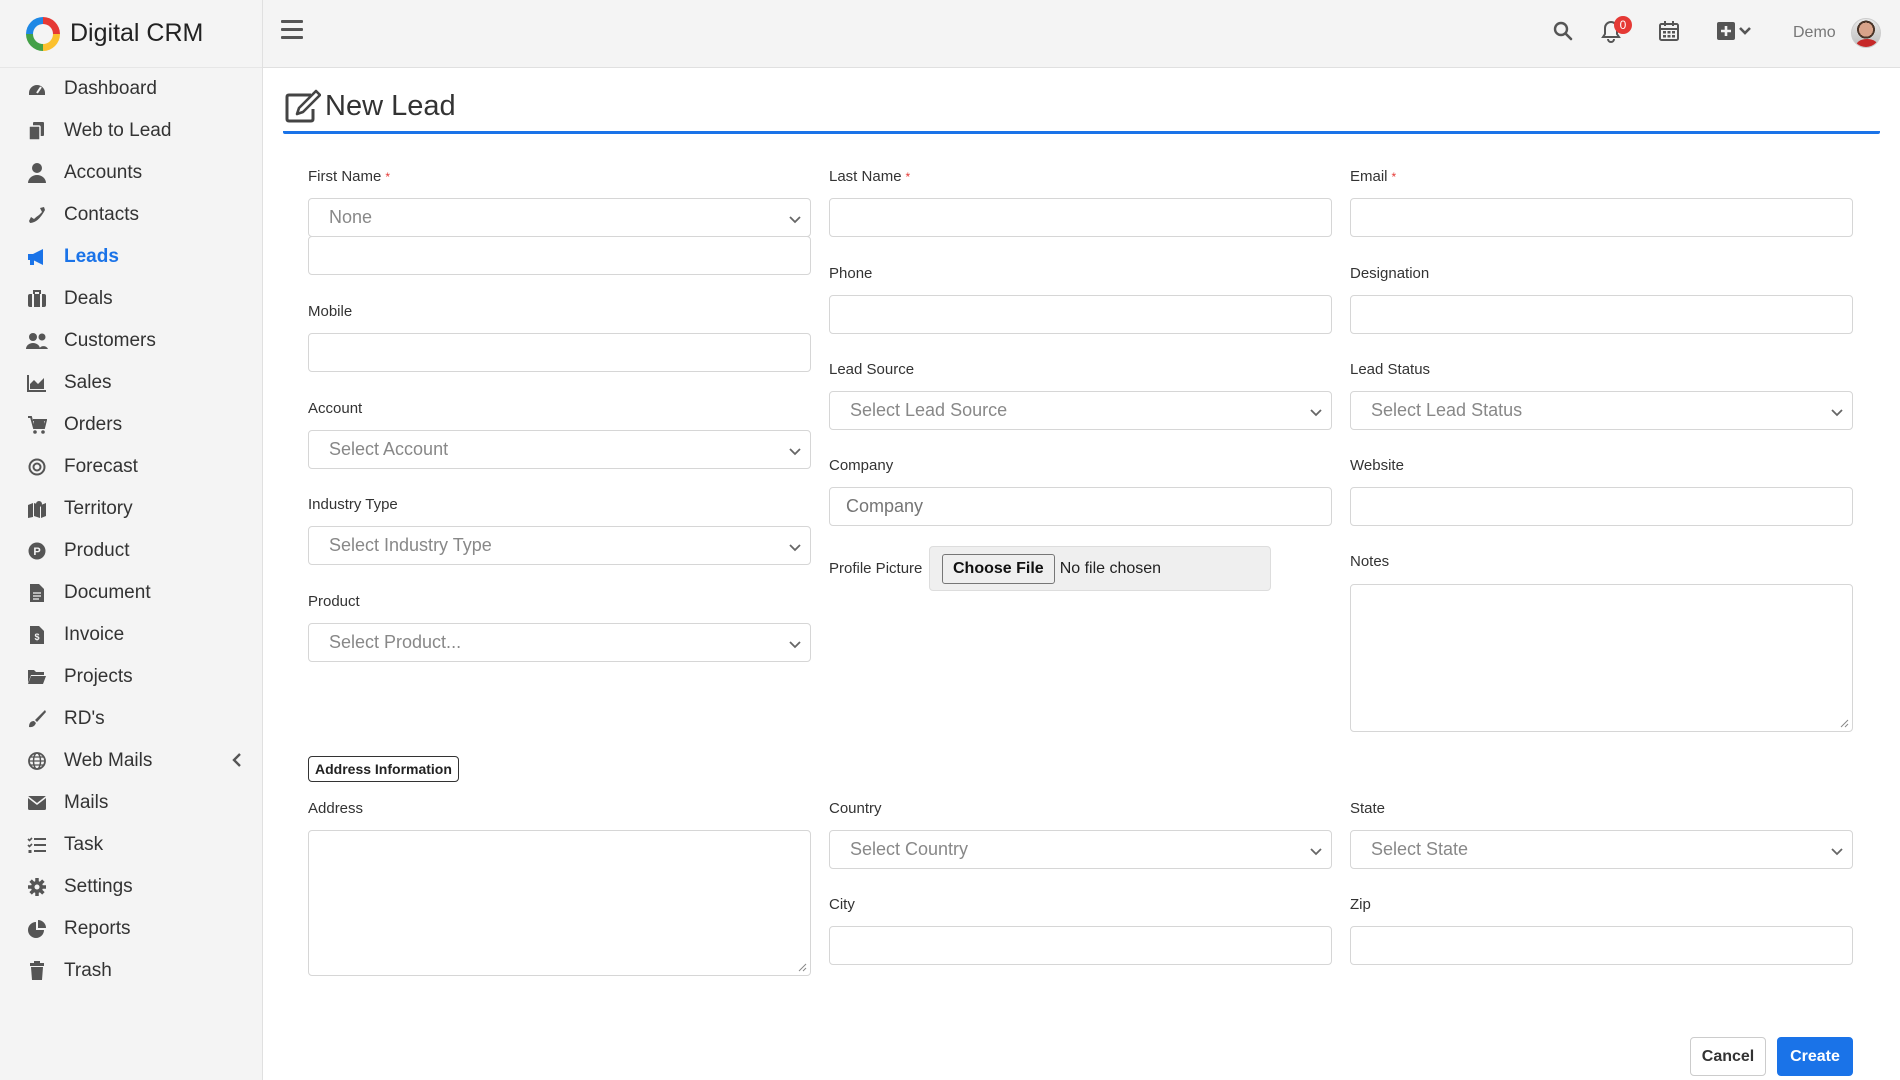  Describe the element at coordinates (37, 761) in the screenshot. I see `globe-icon` at that location.